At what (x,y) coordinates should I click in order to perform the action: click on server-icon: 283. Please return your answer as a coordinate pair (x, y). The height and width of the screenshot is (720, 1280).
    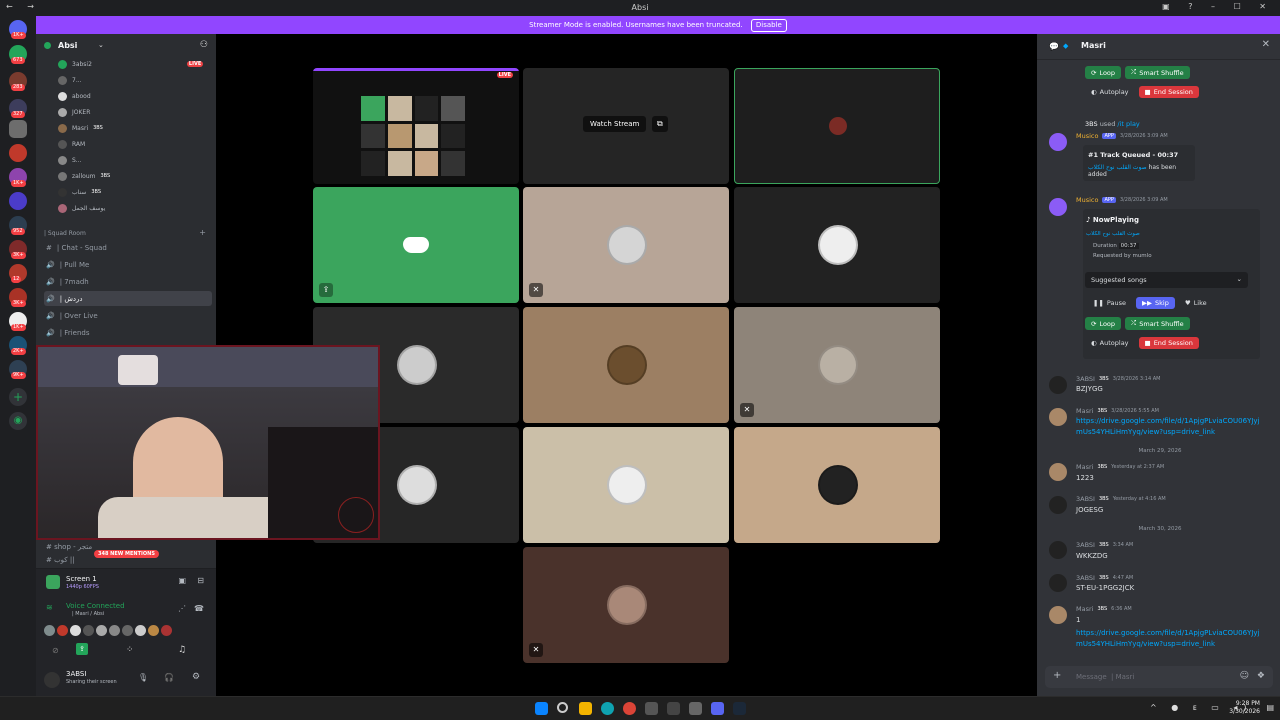
    Looking at the image, I should click on (18, 81).